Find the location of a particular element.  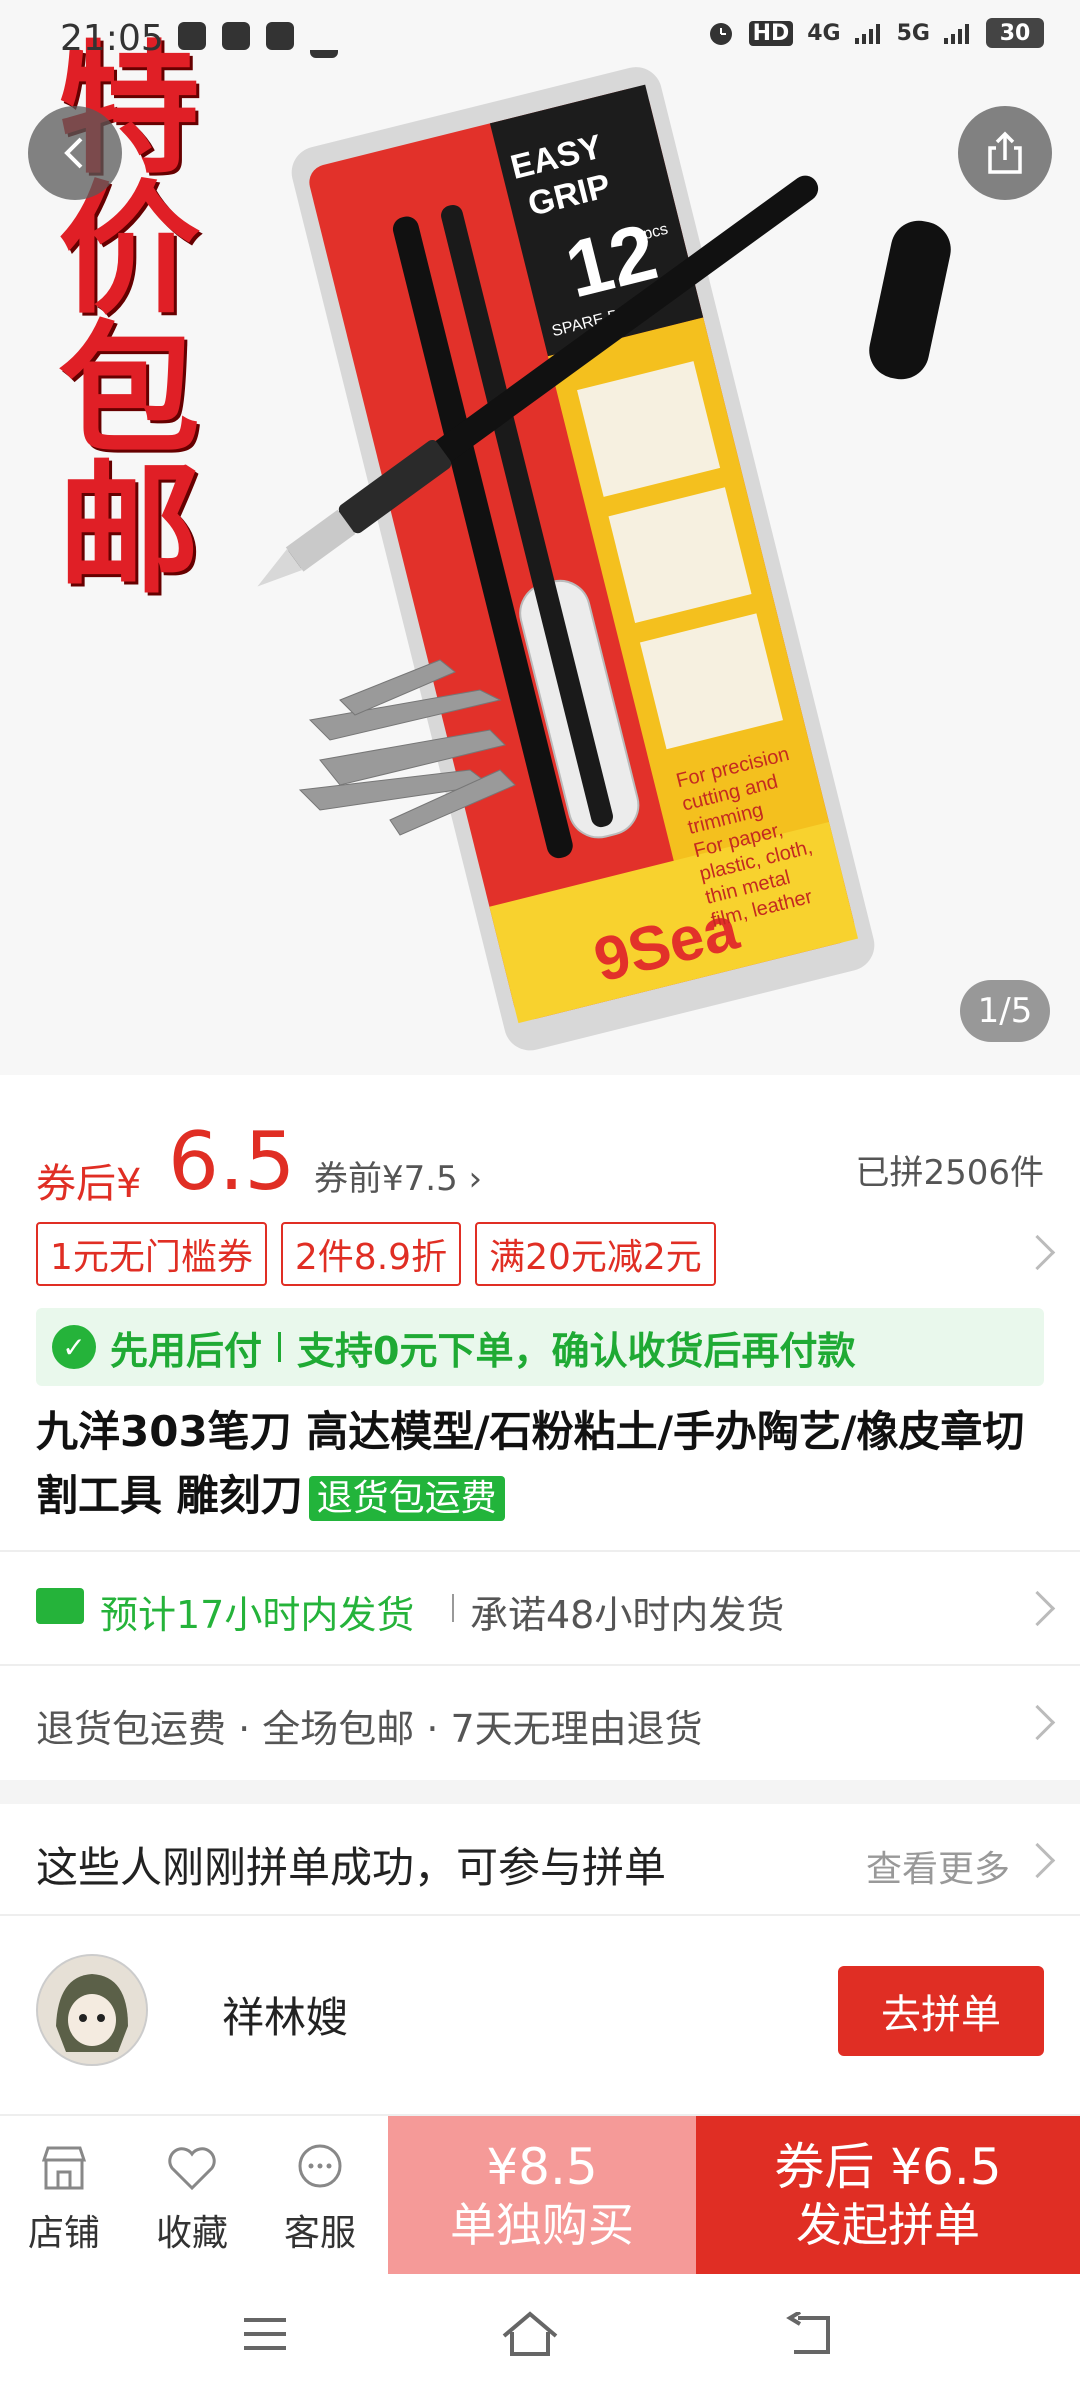

solo-price: ¥8.5 is located at coordinates (542, 2167).